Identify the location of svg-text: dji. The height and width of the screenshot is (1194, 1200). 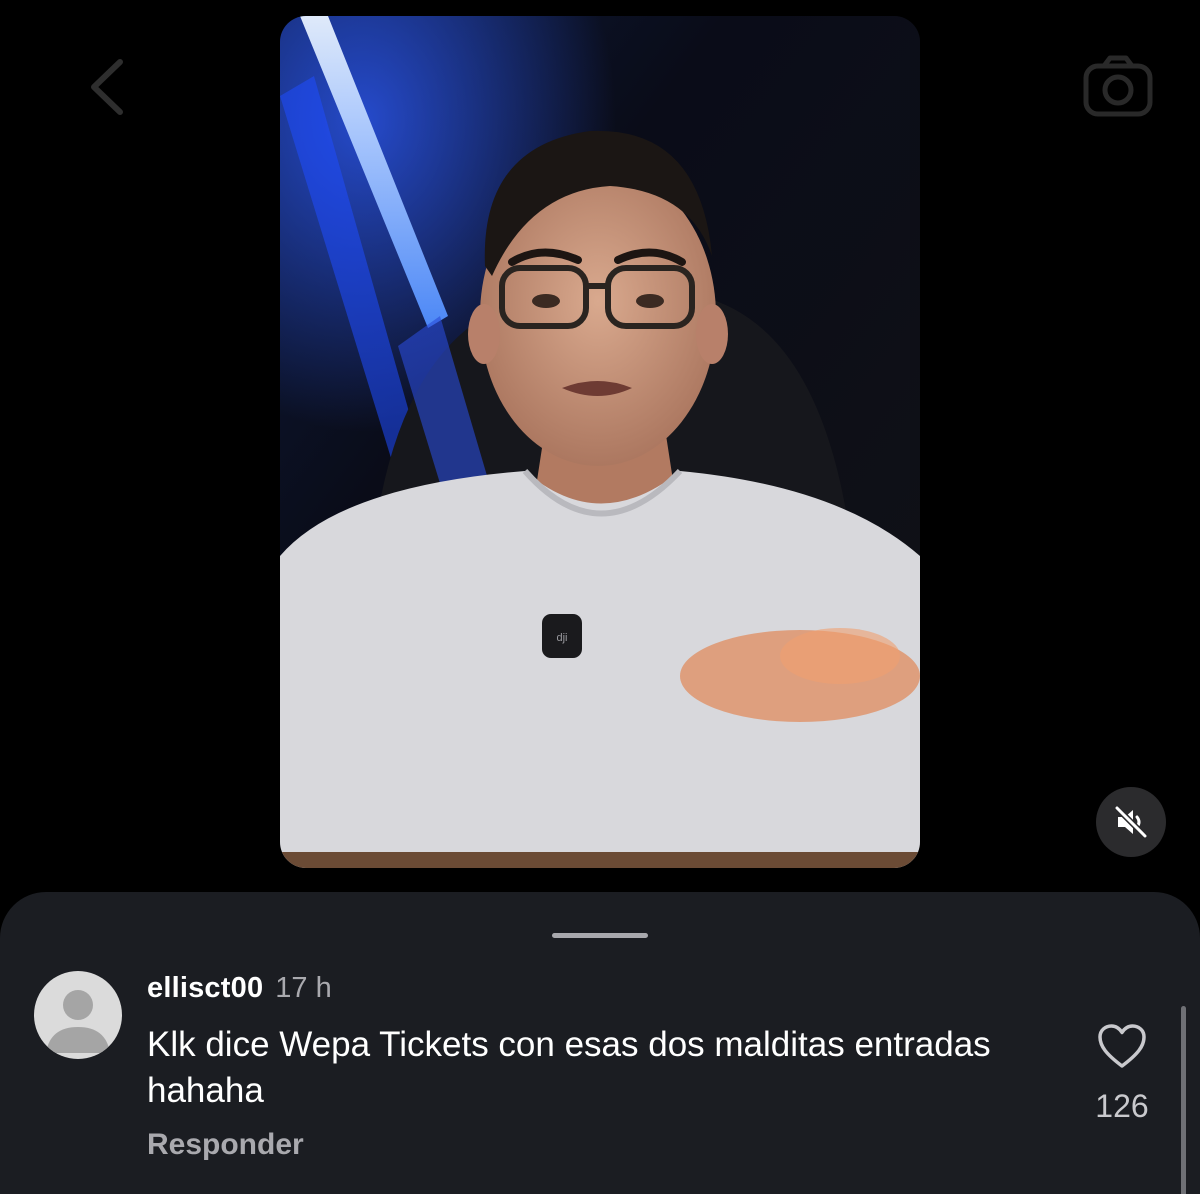
(561, 638).